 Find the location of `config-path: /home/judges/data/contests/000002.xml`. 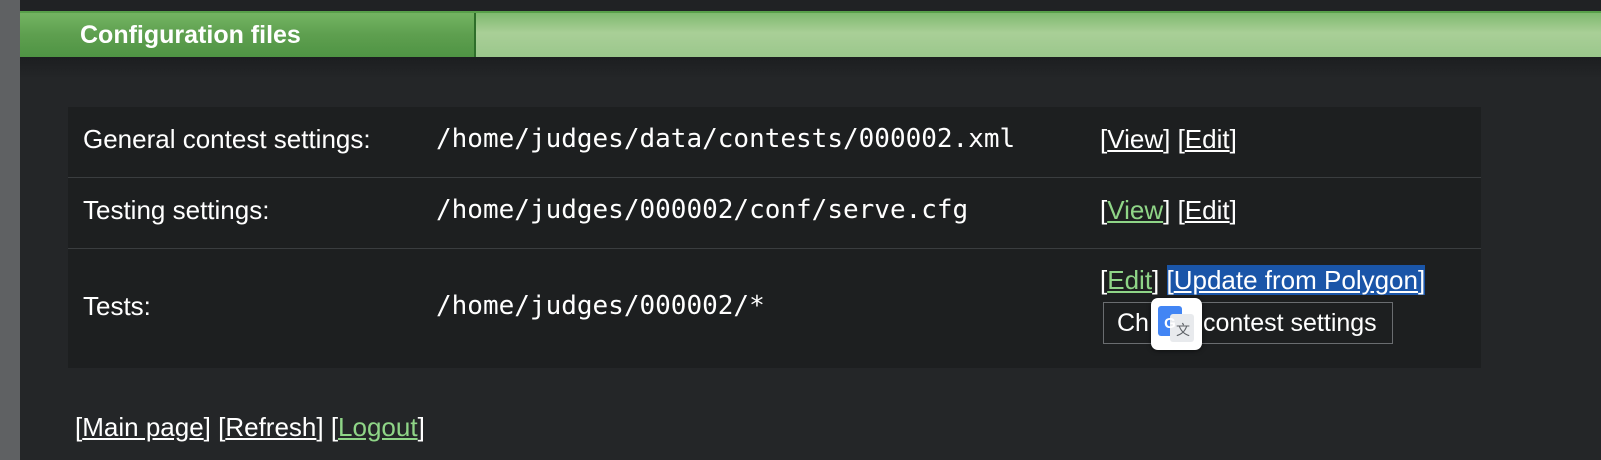

config-path: /home/judges/data/contests/000002.xml is located at coordinates (726, 139).